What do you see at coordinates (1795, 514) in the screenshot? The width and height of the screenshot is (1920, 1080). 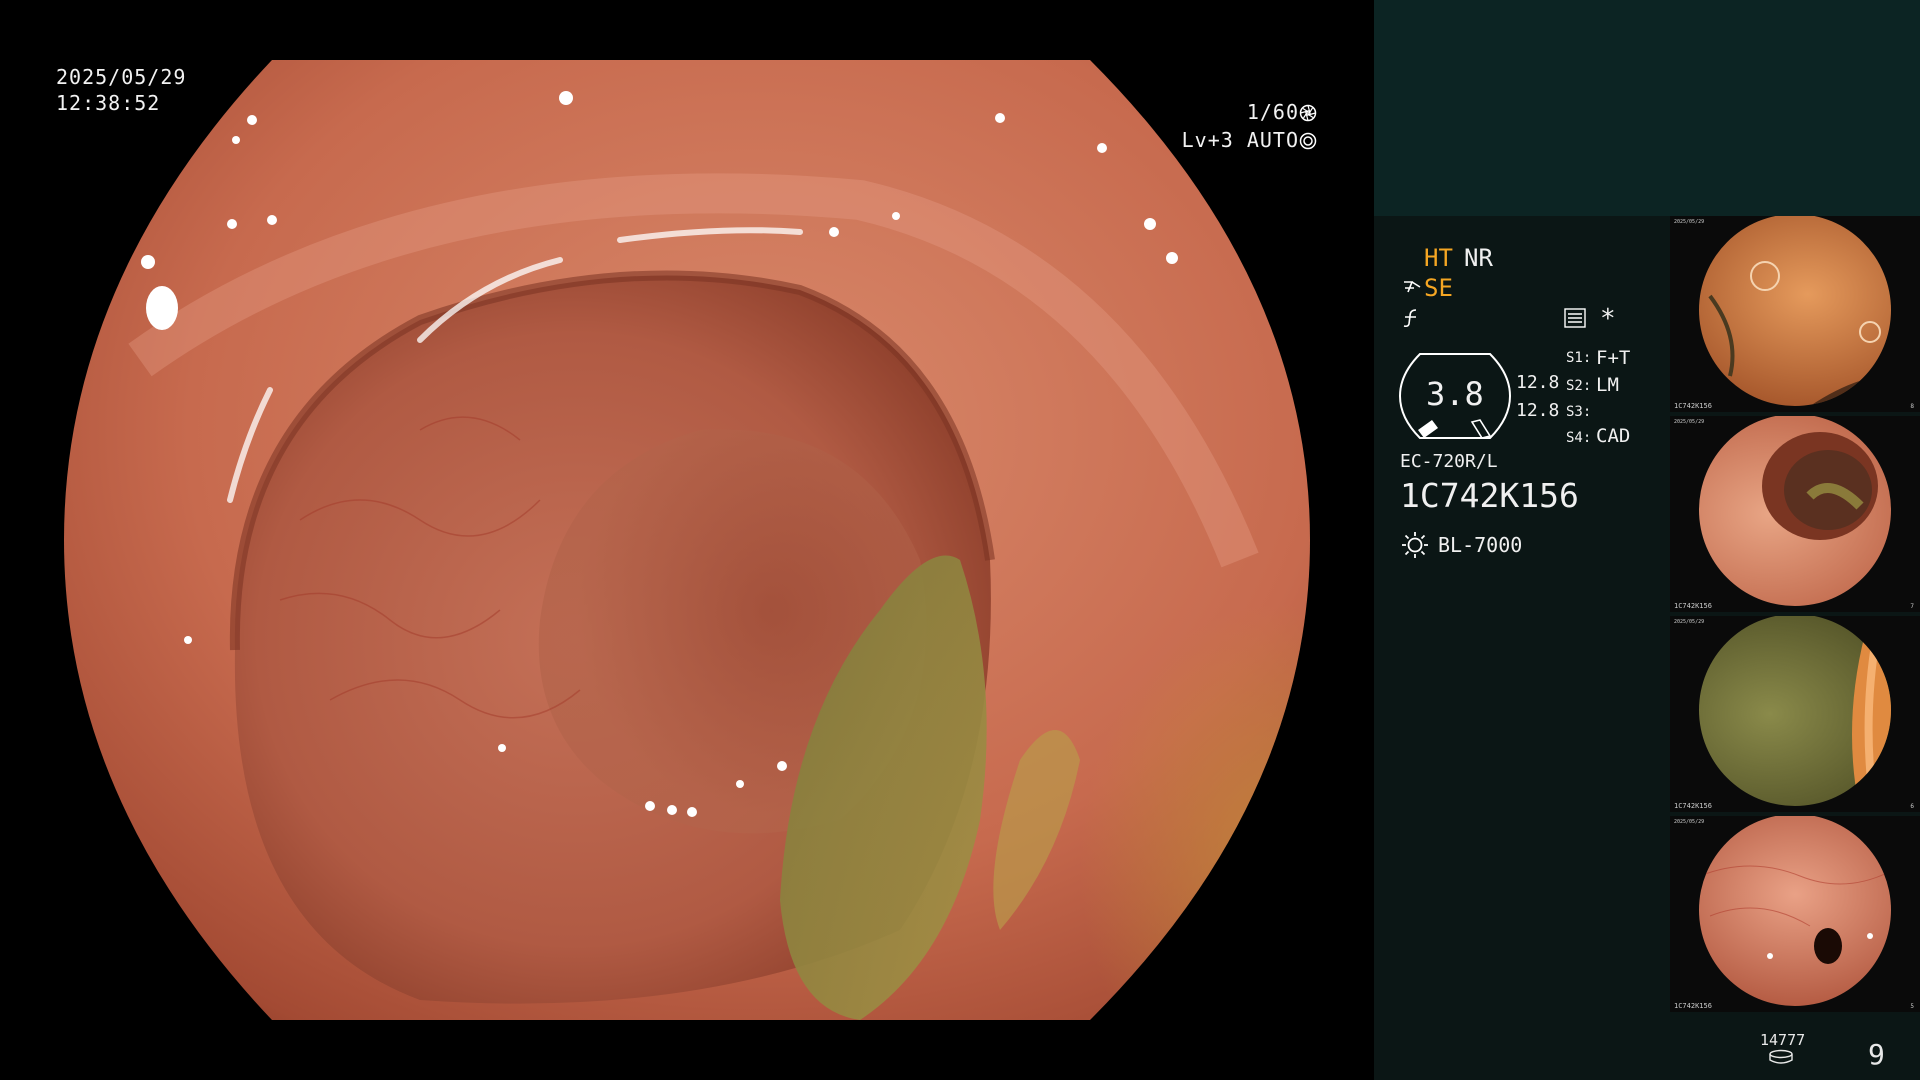 I see `thumbnail-2: 2025/05/29 1C742K156 7` at bounding box center [1795, 514].